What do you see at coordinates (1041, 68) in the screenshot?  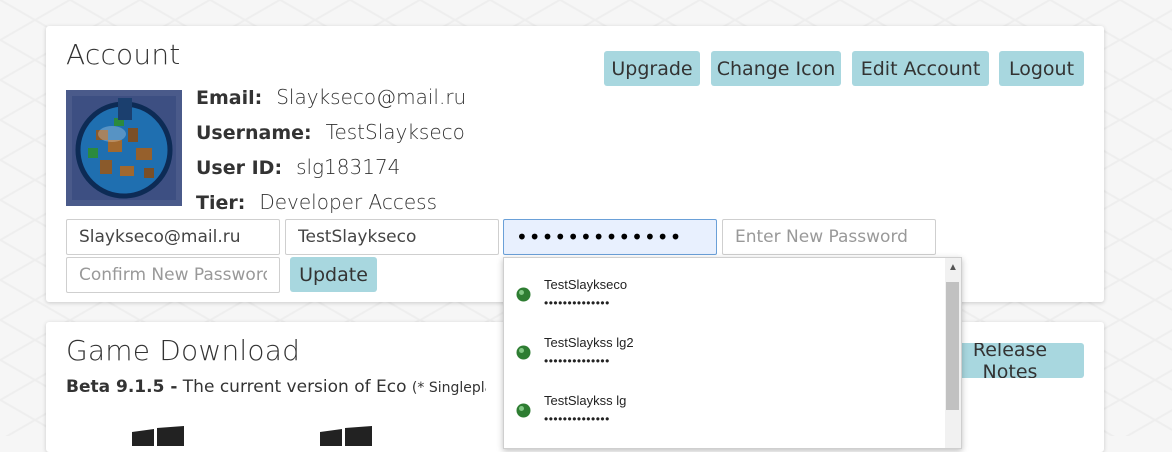 I see `logout-button: Logout` at bounding box center [1041, 68].